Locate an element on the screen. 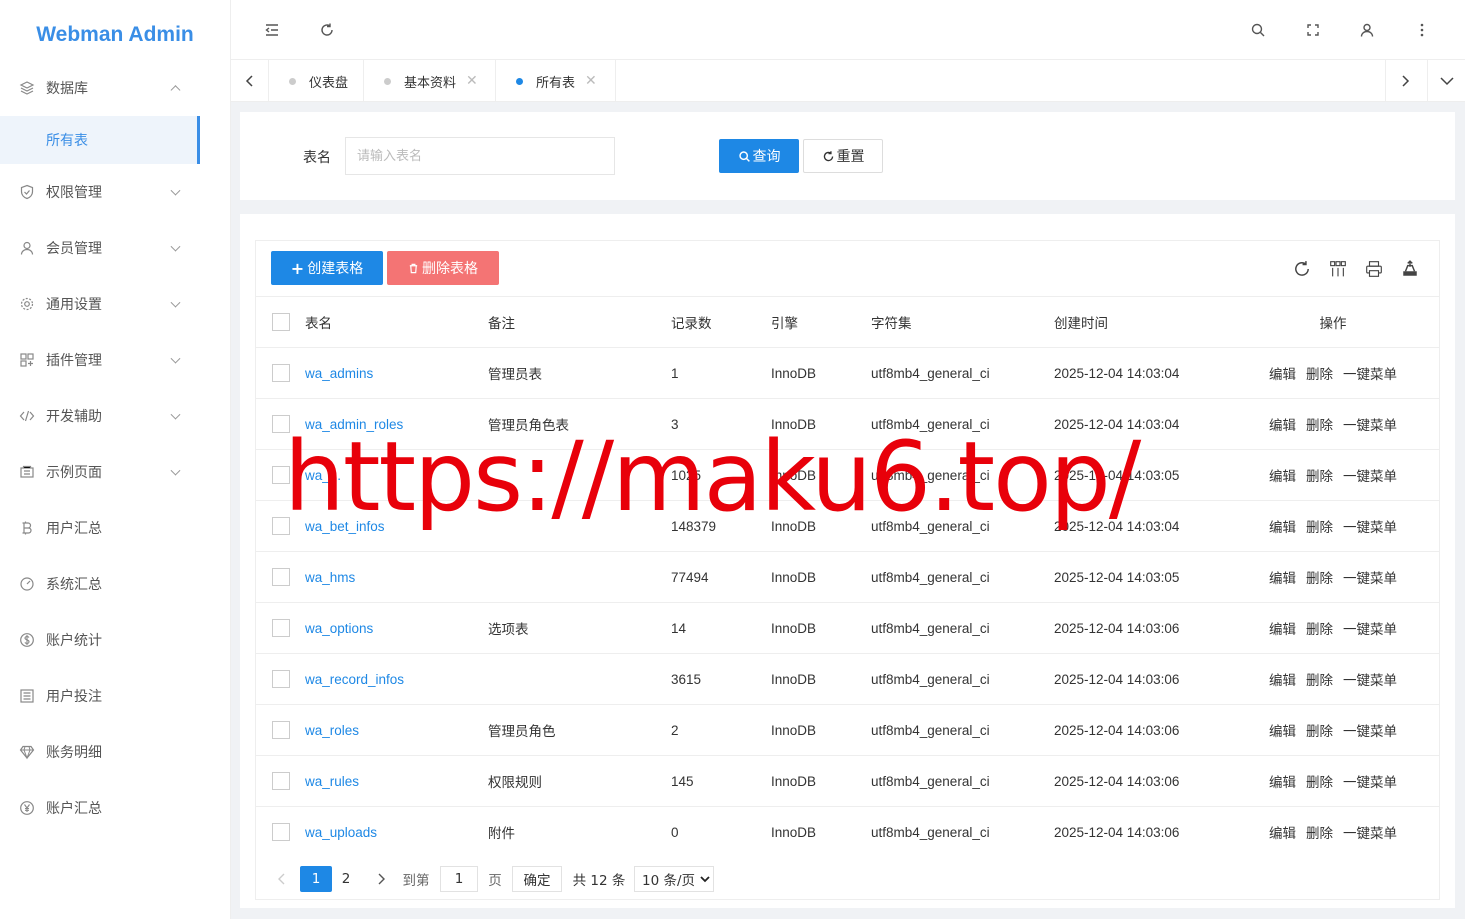 The width and height of the screenshot is (1465, 919). tab-scroll-right-icon is located at coordinates (1404, 81).